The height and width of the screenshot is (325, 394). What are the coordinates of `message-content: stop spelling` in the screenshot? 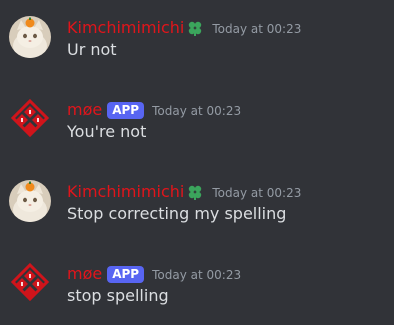 It's located at (118, 295).